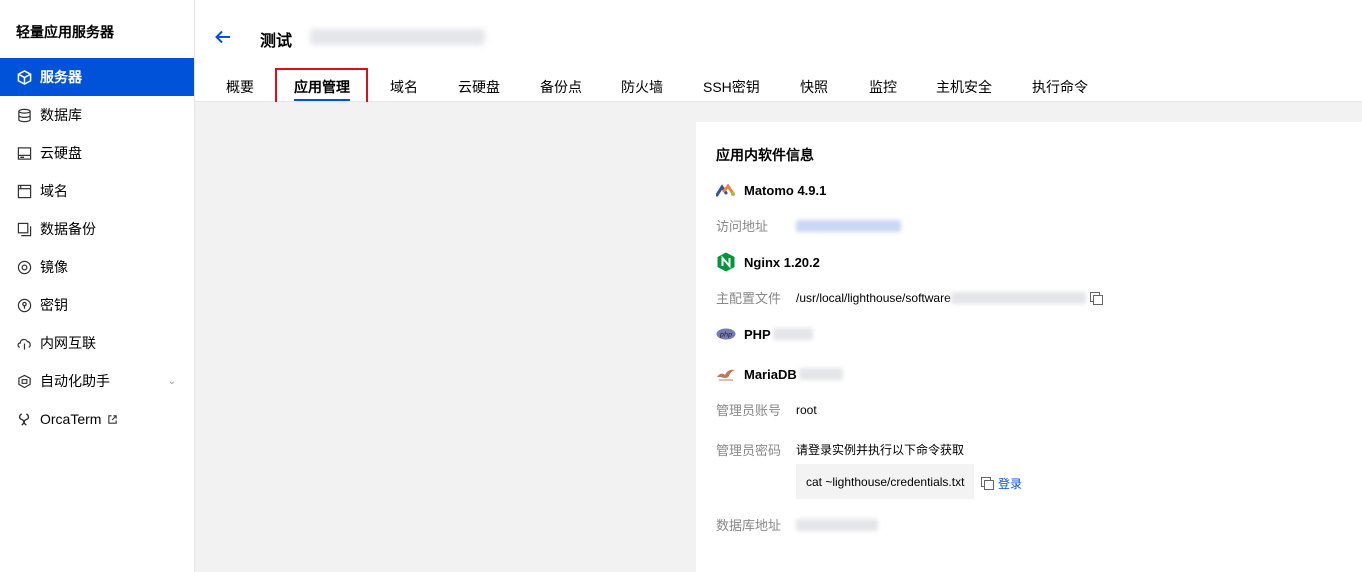 The image size is (1362, 572). I want to click on php-version-redacted, so click(792, 334).